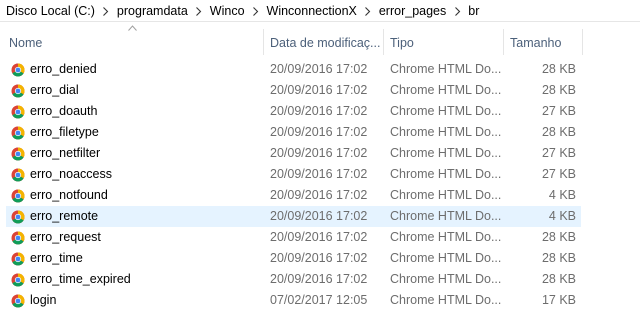 The height and width of the screenshot is (323, 640). Describe the element at coordinates (54, 90) in the screenshot. I see `file-name: erro_dial` at that location.